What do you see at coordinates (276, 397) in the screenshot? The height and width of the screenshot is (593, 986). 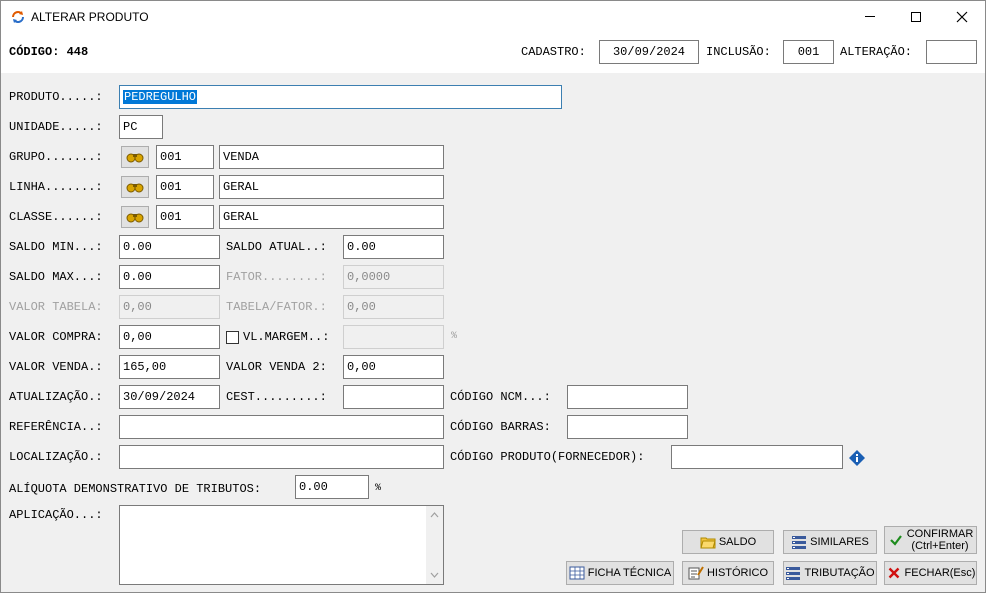 I see `cest-label: CEST.........:` at bounding box center [276, 397].